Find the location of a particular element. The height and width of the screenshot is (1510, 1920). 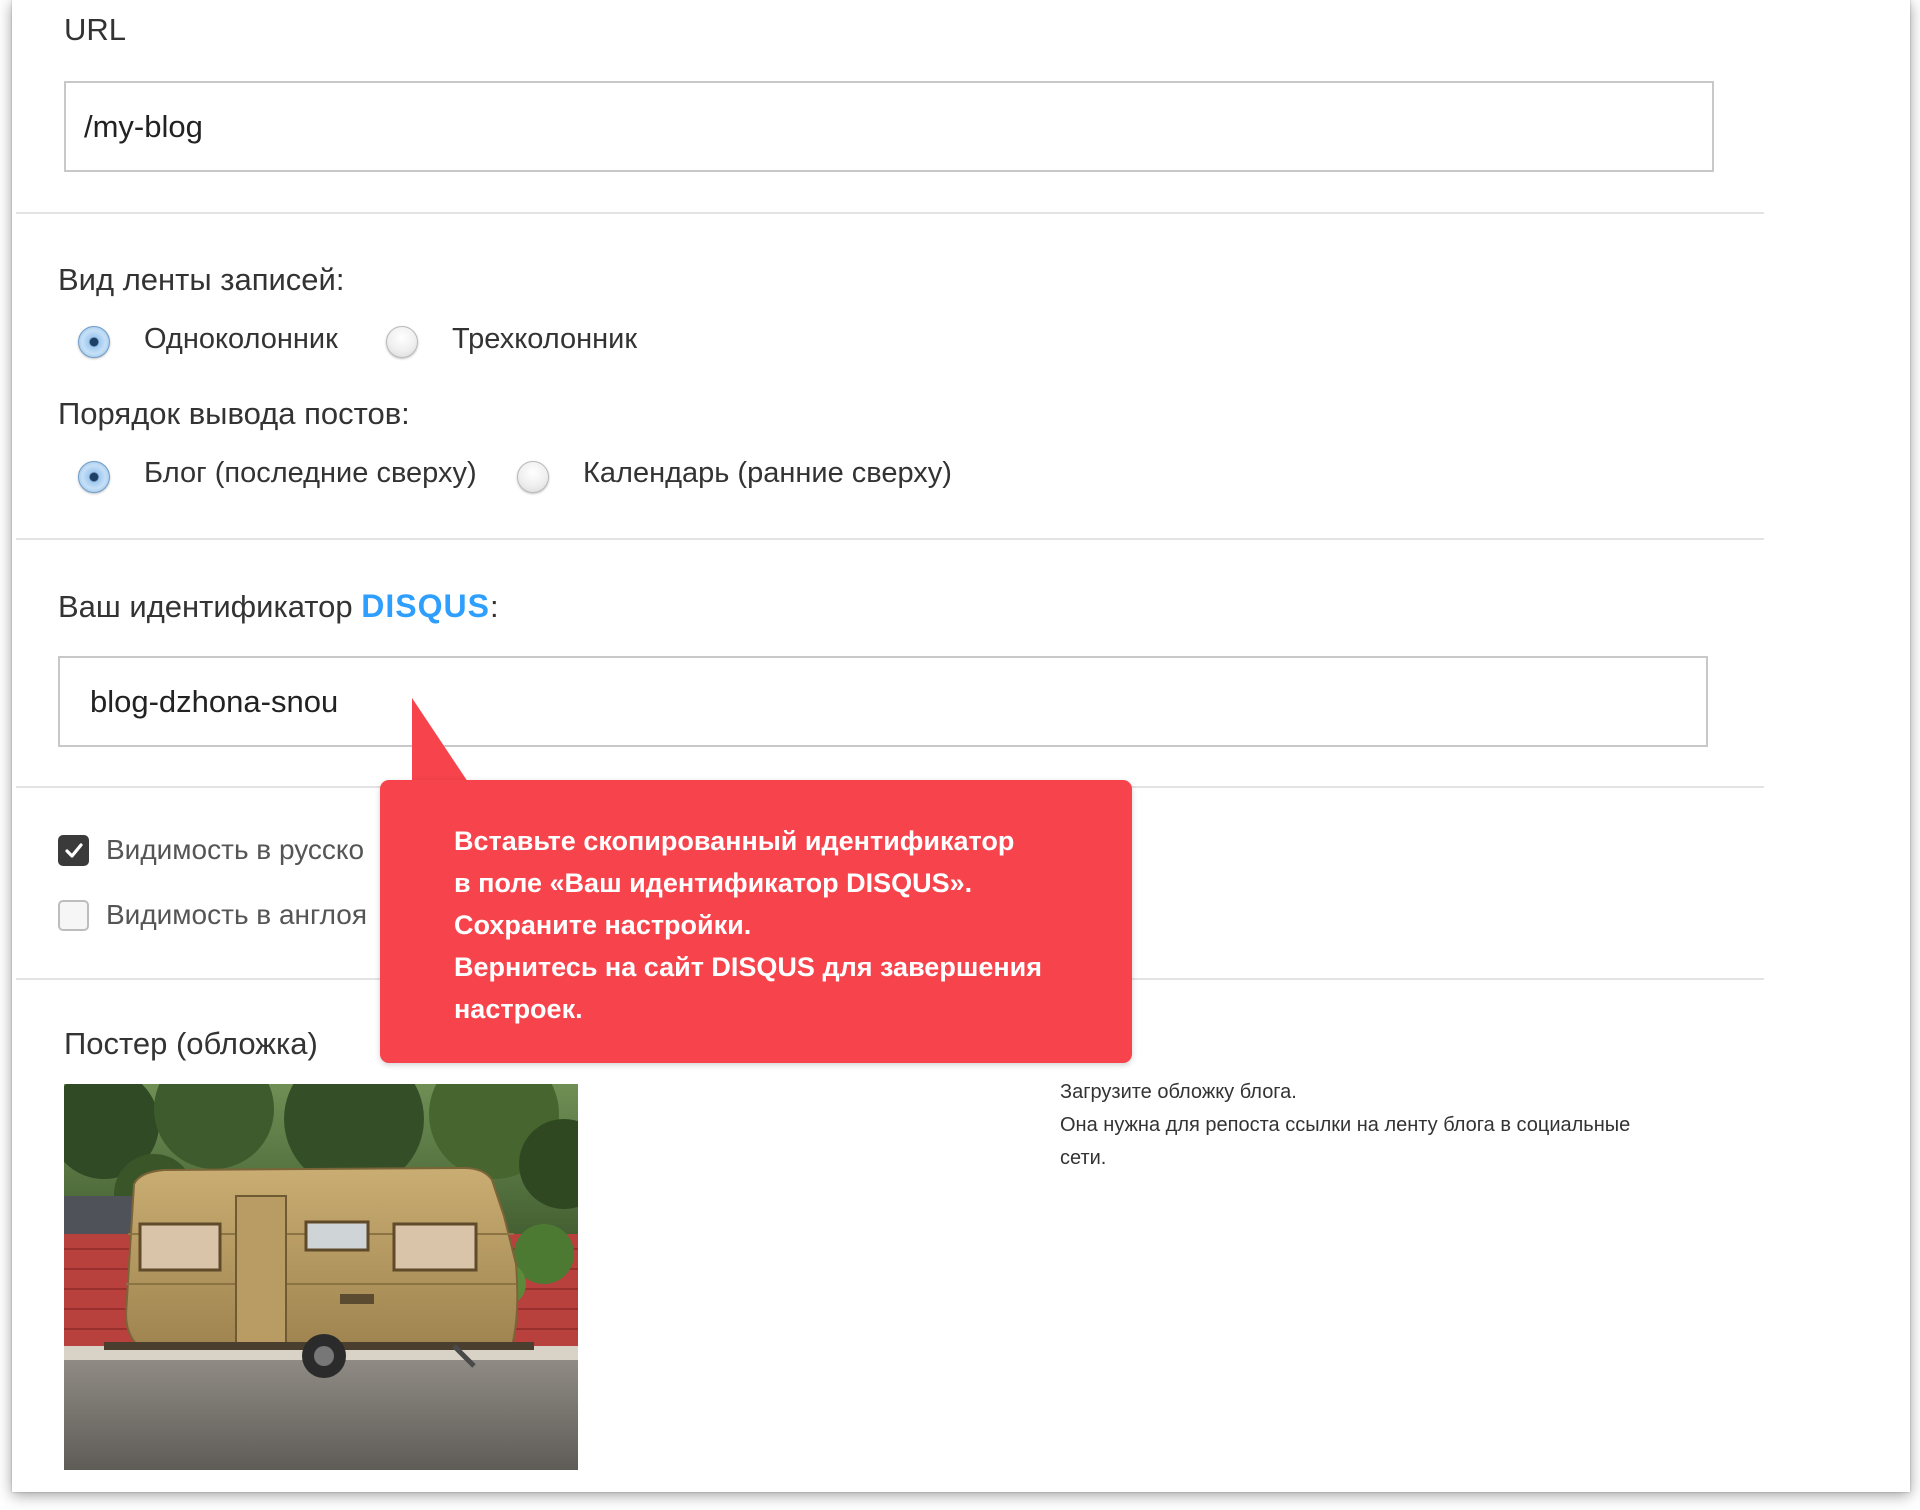

radio-three-column is located at coordinates (402, 342).